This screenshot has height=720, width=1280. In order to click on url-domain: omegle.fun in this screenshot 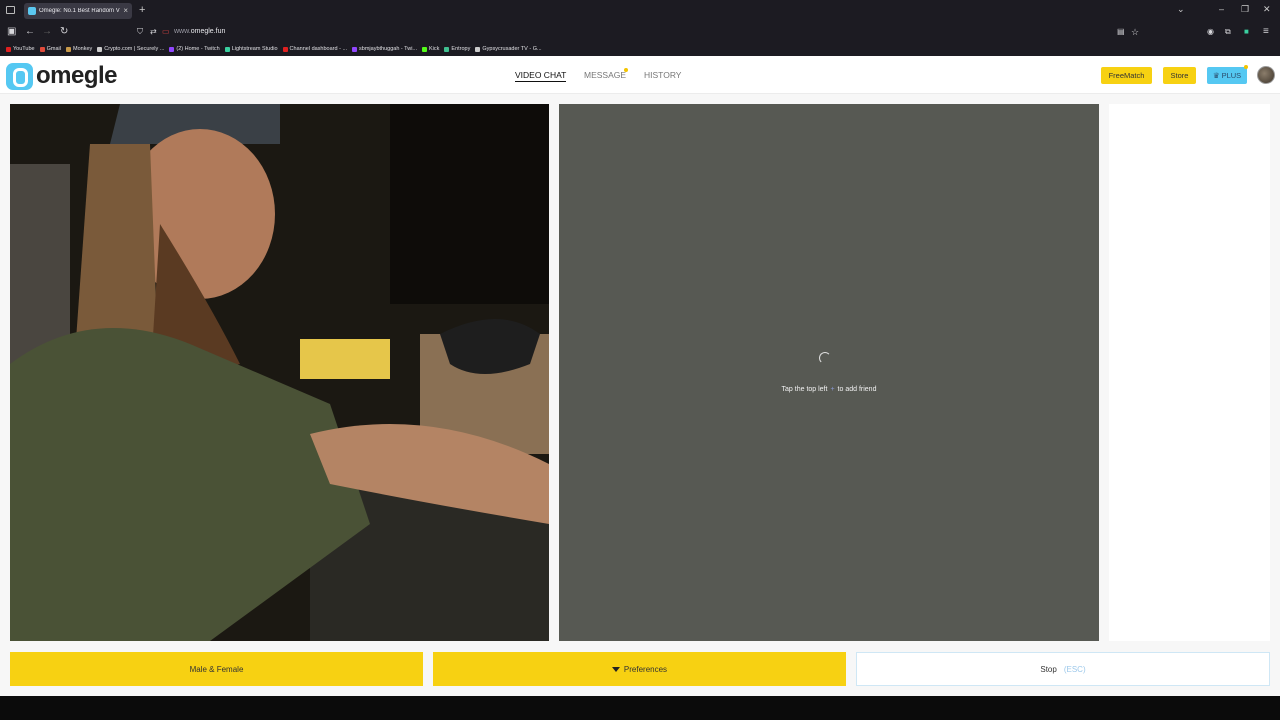, I will do `click(208, 31)`.